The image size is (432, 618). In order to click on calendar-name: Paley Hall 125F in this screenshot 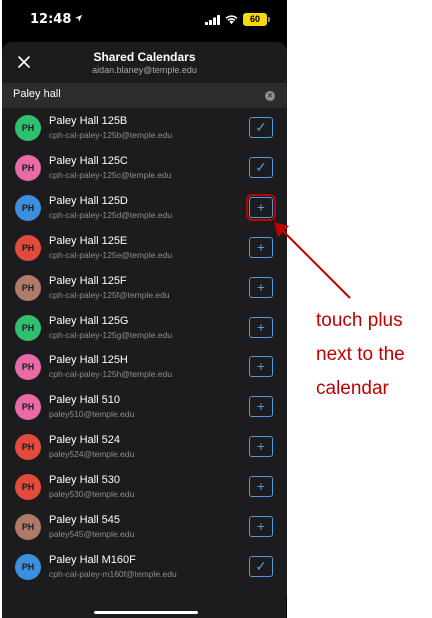, I will do `click(88, 280)`.